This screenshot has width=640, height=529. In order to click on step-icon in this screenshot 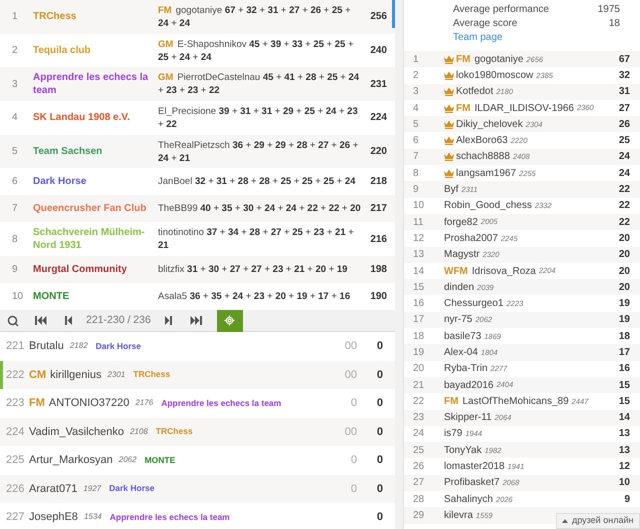, I will do `click(168, 320)`.